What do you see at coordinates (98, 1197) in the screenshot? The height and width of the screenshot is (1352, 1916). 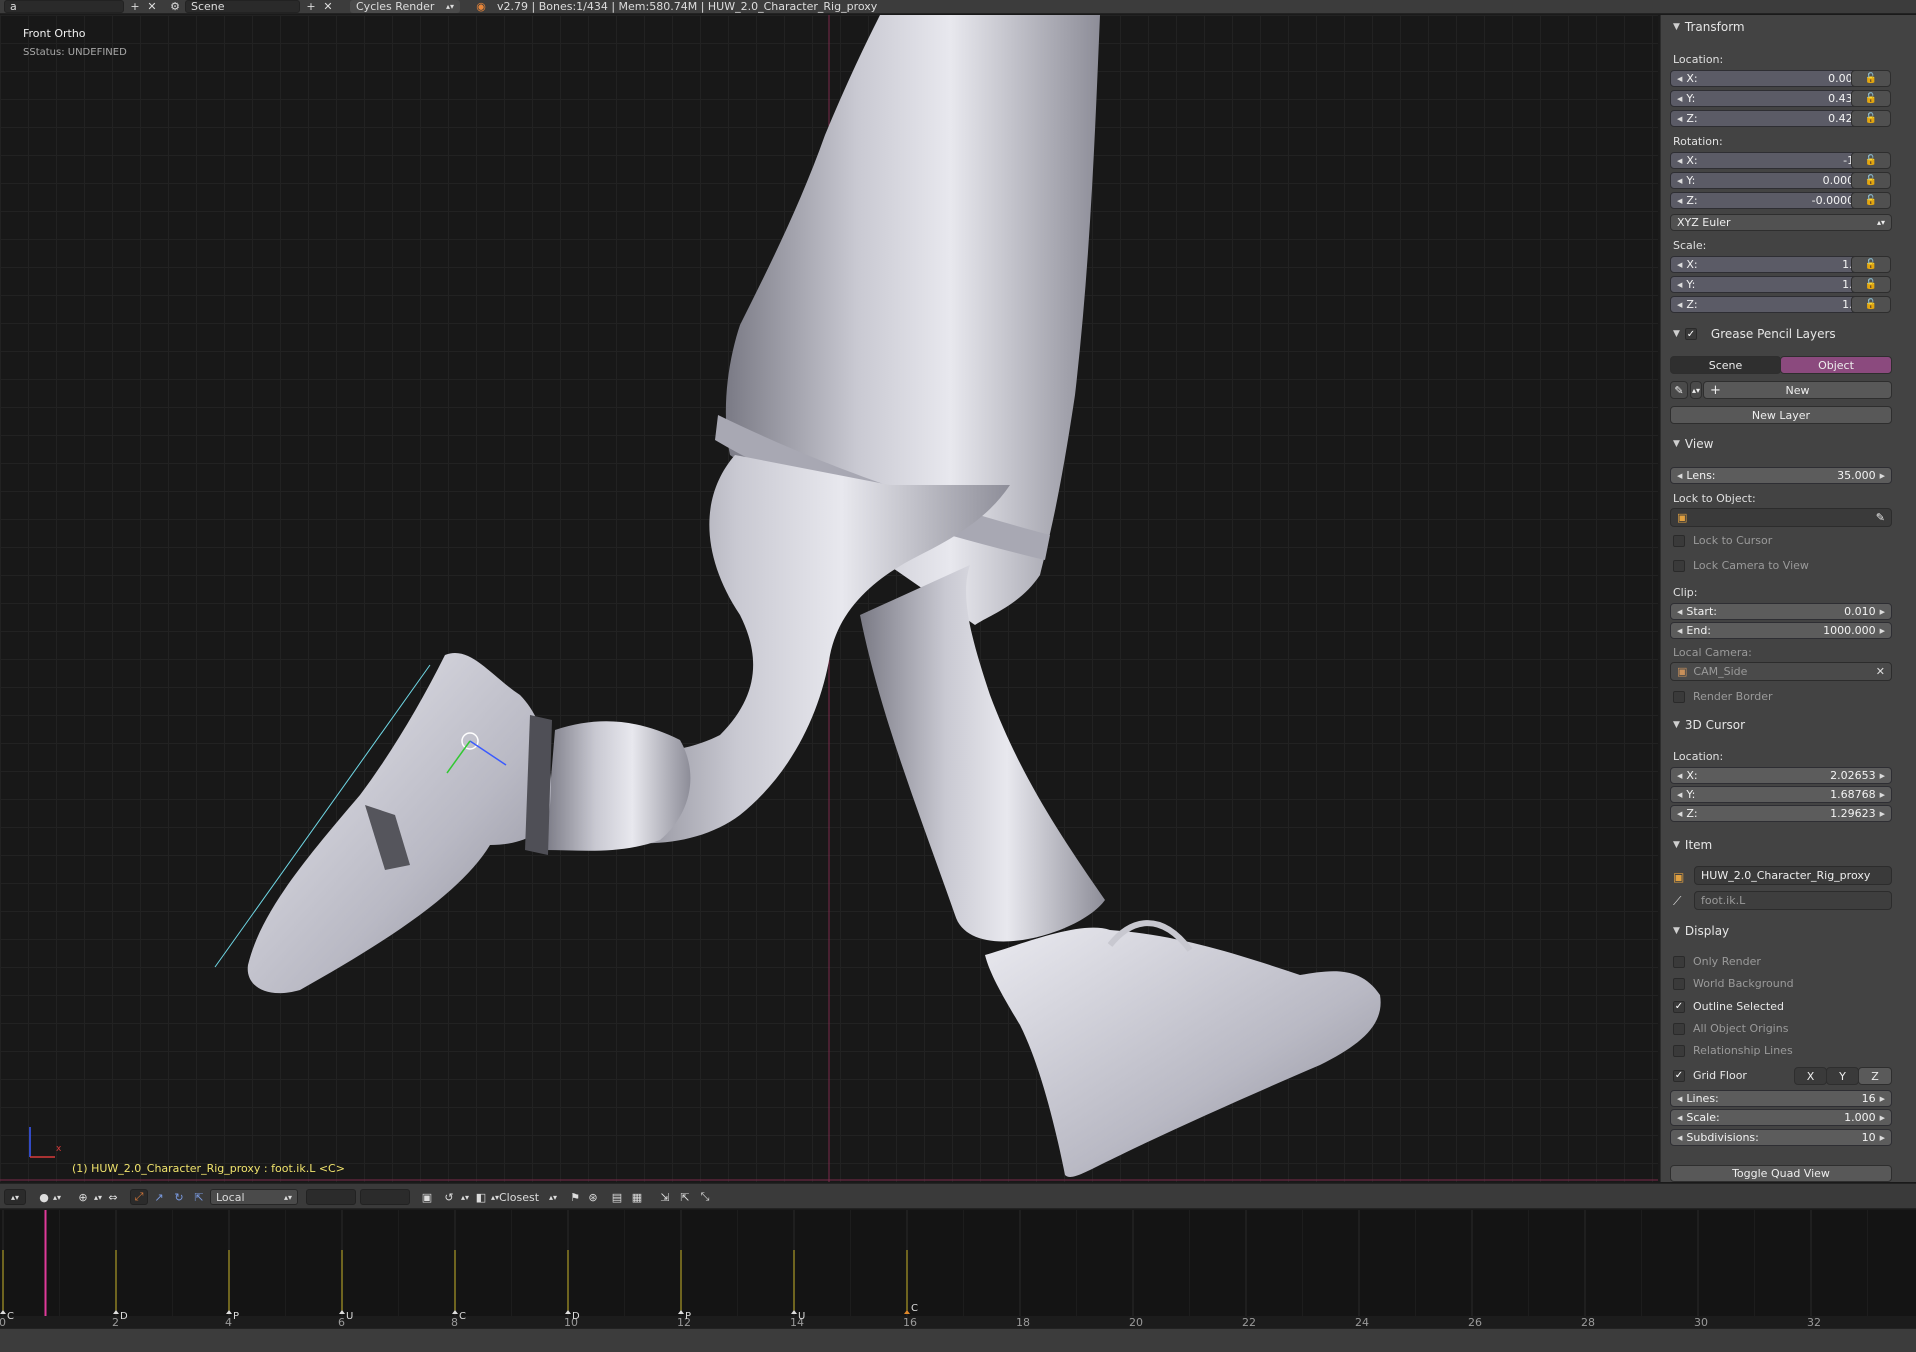 I see `pivot-dropdown-icon: ▴▾` at bounding box center [98, 1197].